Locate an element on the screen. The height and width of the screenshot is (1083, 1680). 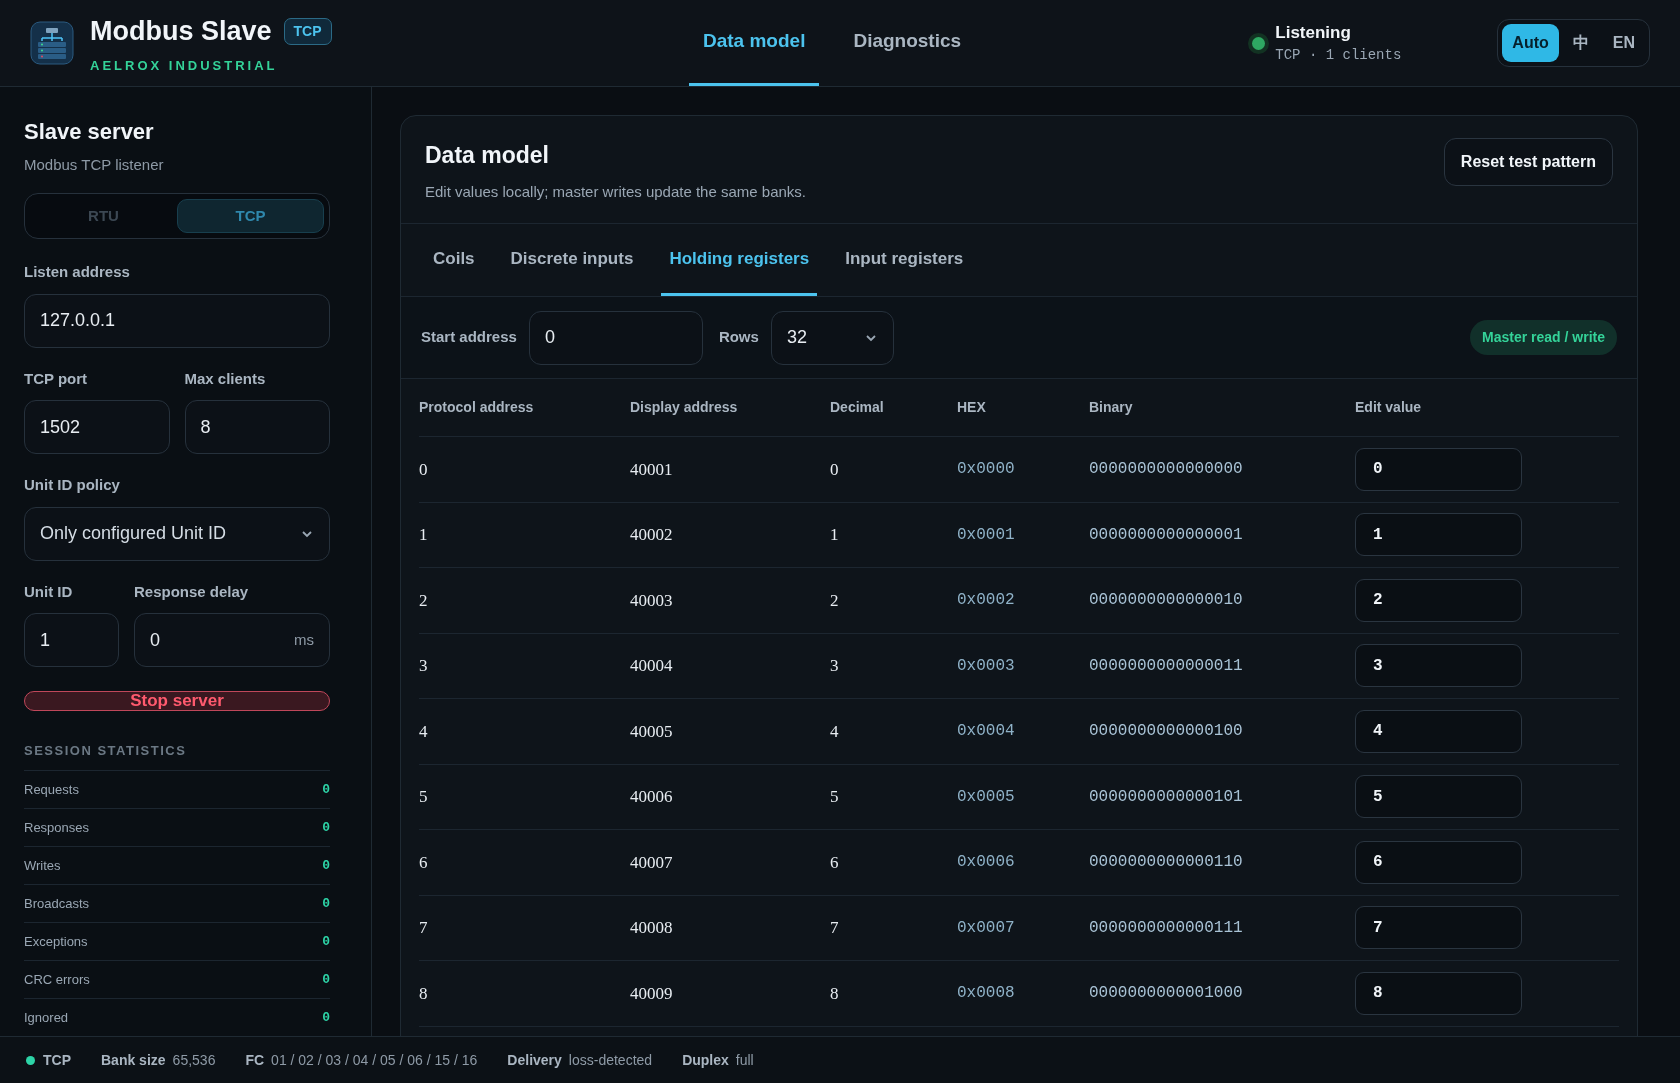
input-field: 127.0.0.1 is located at coordinates (177, 320).